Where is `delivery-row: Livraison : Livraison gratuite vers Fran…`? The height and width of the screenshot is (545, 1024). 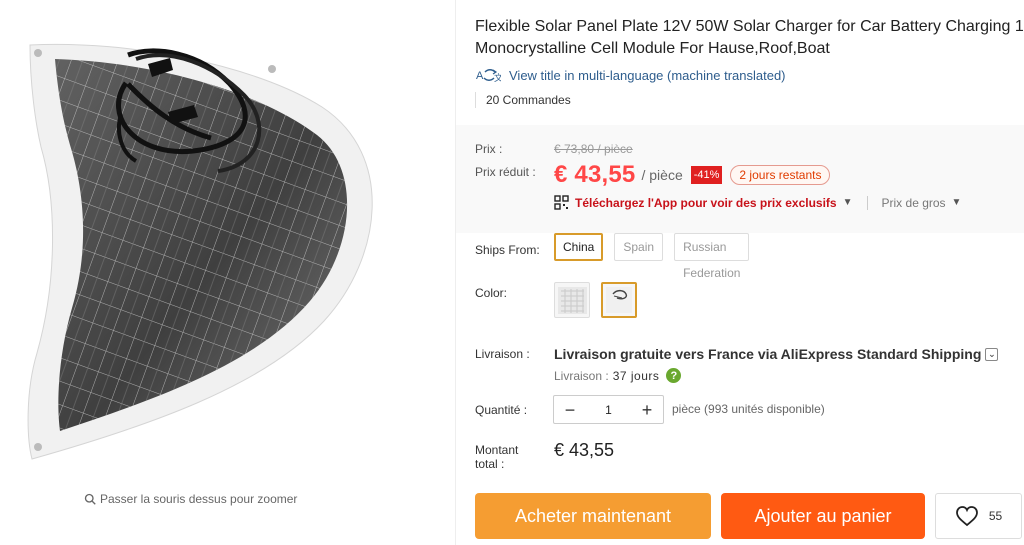
delivery-row: Livraison : Livraison gratuite vers Fran… is located at coordinates (747, 364).